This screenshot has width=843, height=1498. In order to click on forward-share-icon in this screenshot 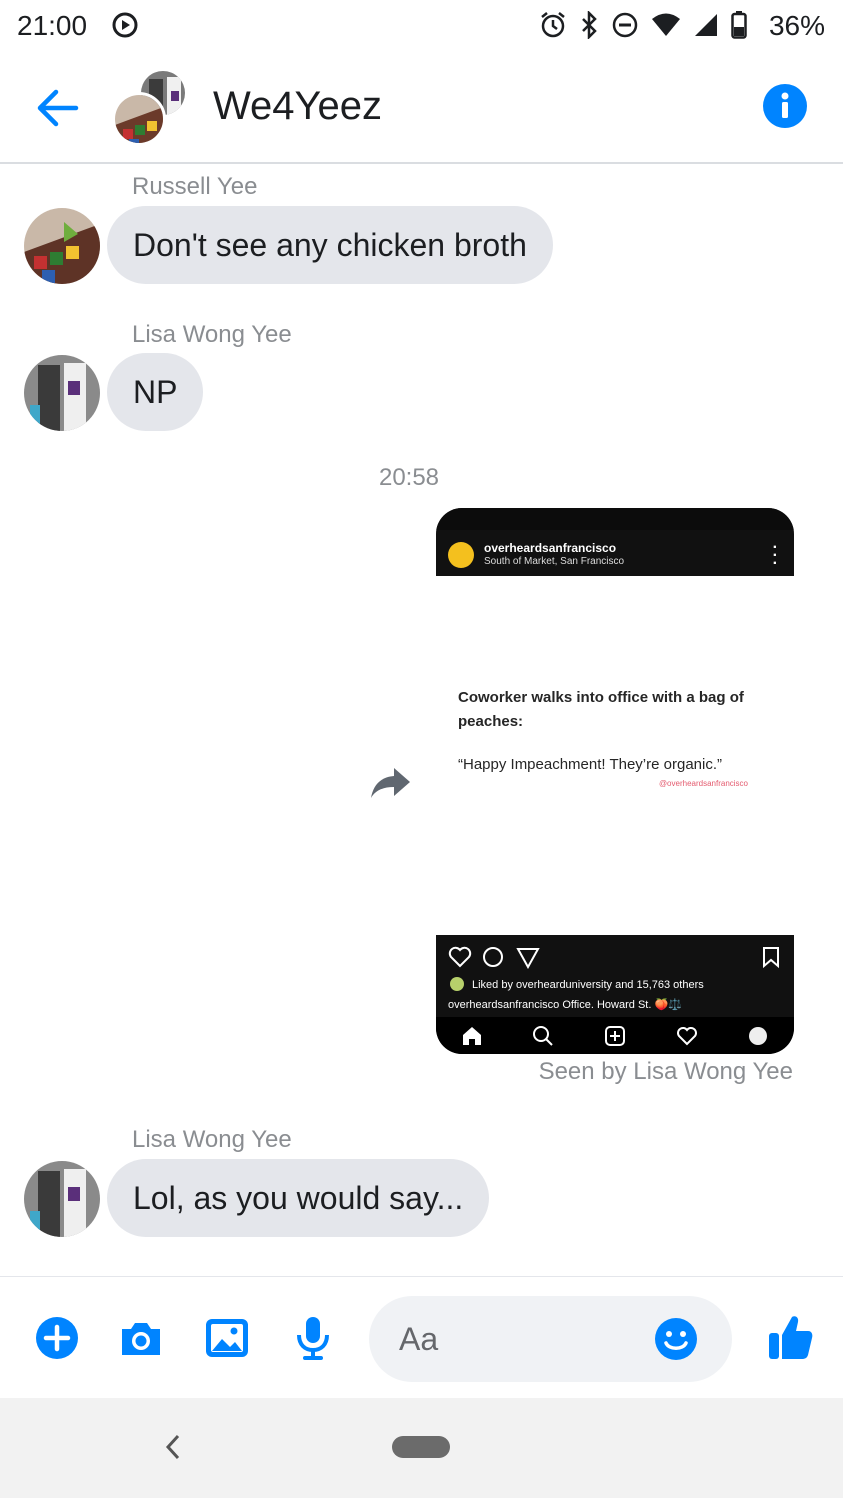, I will do `click(391, 782)`.